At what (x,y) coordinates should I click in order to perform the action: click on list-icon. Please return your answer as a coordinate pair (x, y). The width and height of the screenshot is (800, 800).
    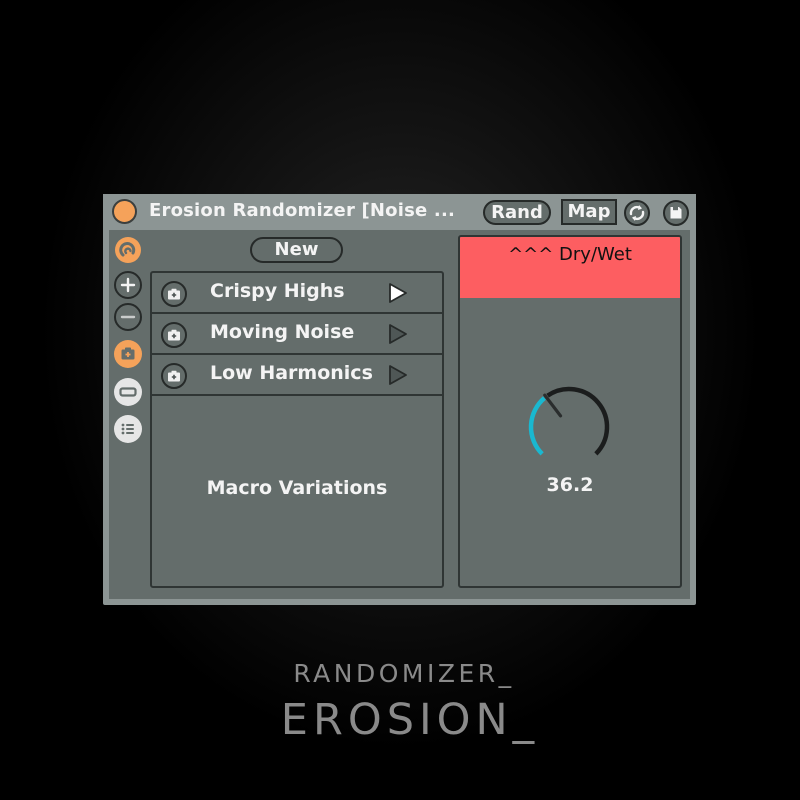
    Looking at the image, I should click on (127, 429).